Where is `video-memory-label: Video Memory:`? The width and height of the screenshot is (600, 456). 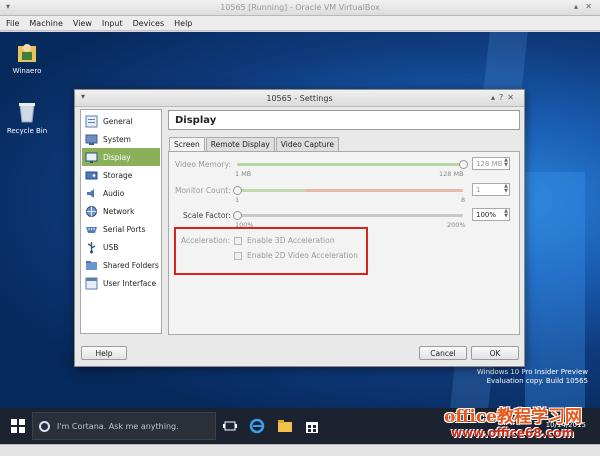 video-memory-label: Video Memory: is located at coordinates (203, 164).